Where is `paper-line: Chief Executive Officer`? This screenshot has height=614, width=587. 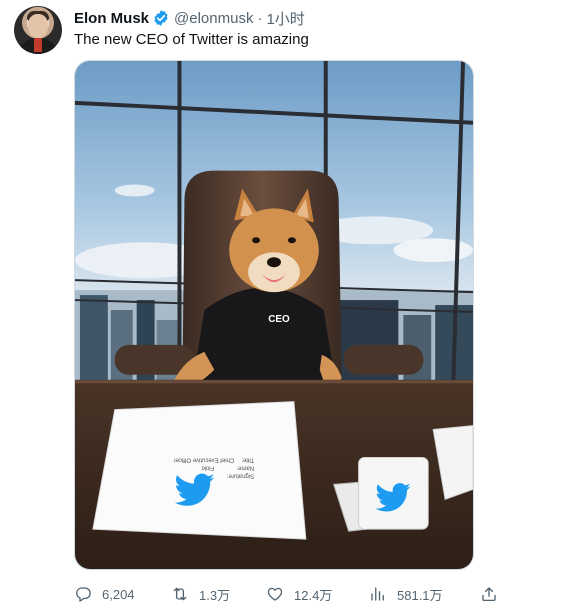 paper-line: Chief Executive Officer is located at coordinates (204, 459).